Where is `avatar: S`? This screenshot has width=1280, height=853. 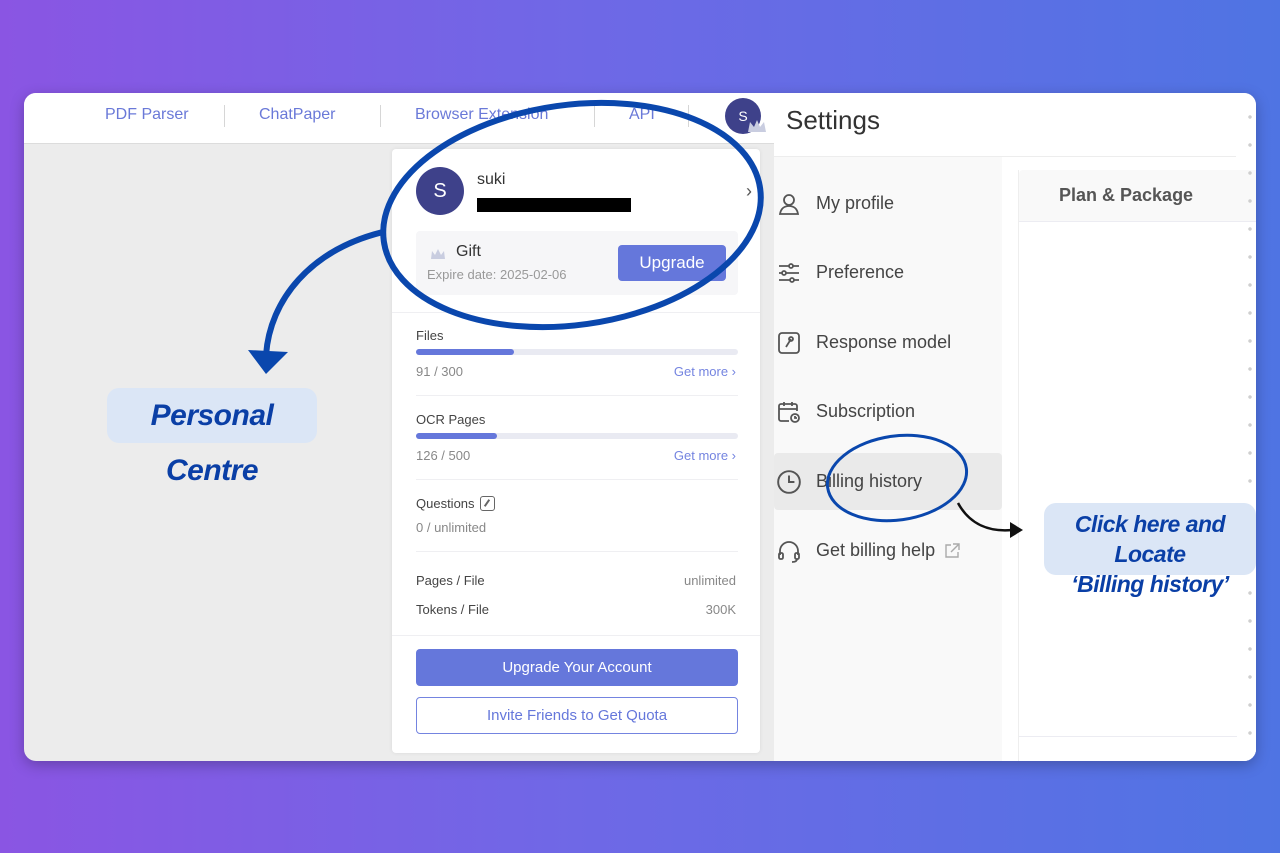 avatar: S is located at coordinates (440, 191).